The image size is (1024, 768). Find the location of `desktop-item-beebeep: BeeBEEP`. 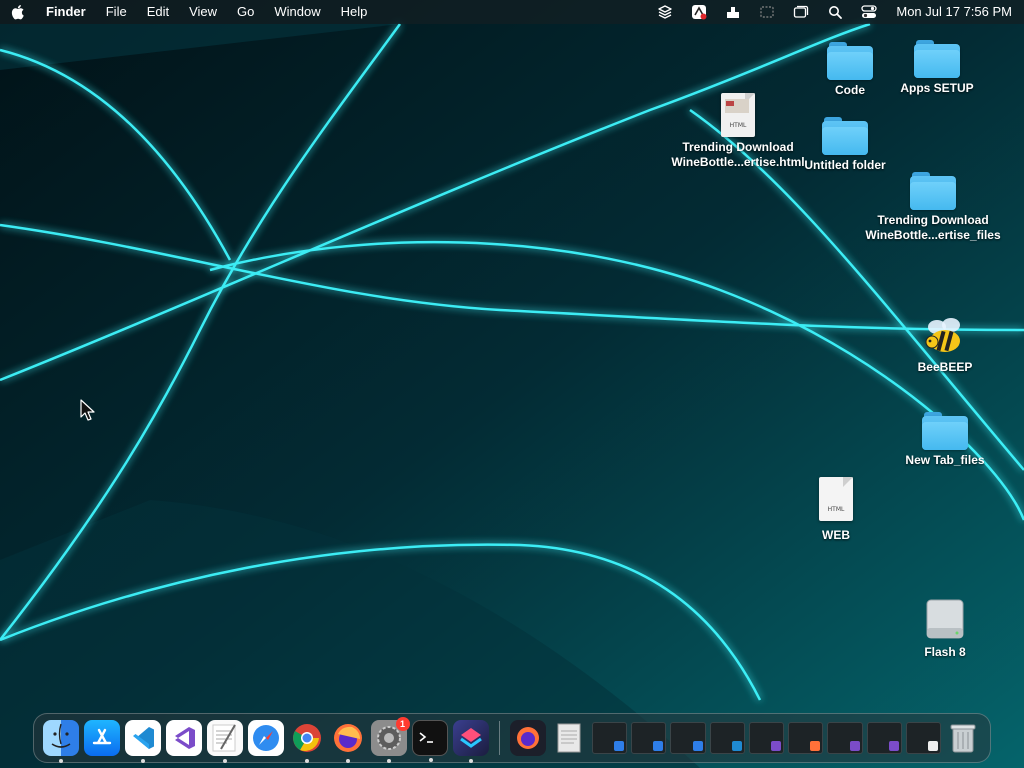

desktop-item-beebeep: BeeBEEP is located at coordinates (945, 346).